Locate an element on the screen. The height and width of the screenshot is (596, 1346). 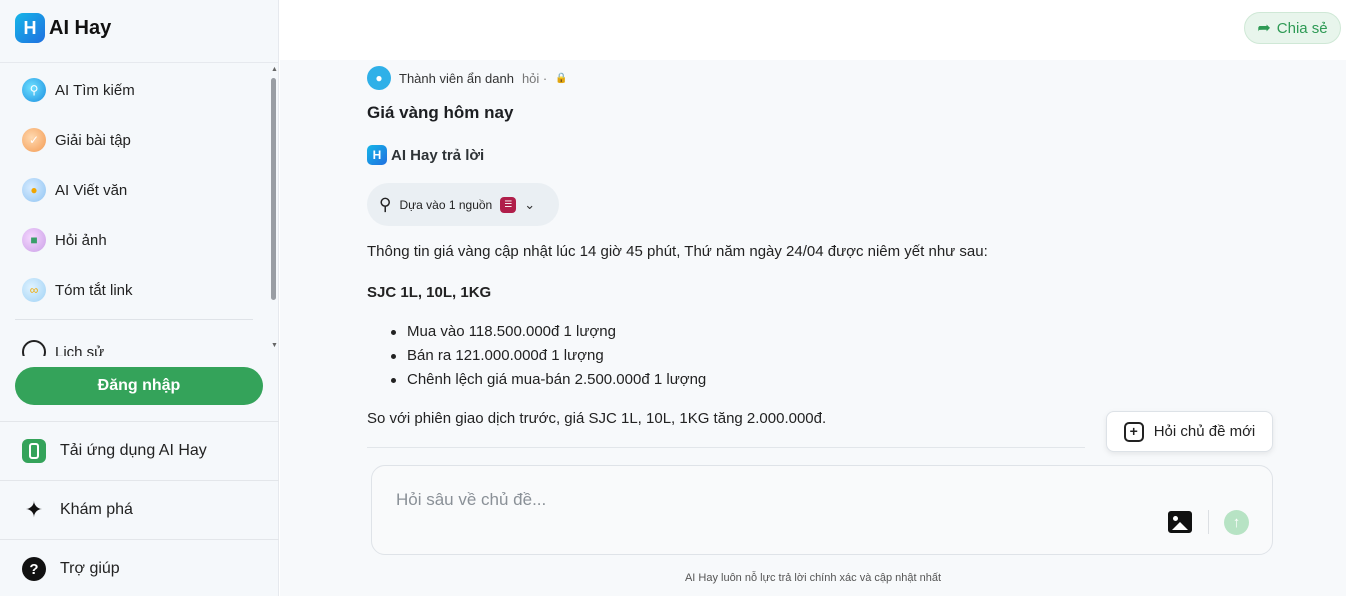
share-button: ➦ Chia sẻ is located at coordinates (1292, 28).